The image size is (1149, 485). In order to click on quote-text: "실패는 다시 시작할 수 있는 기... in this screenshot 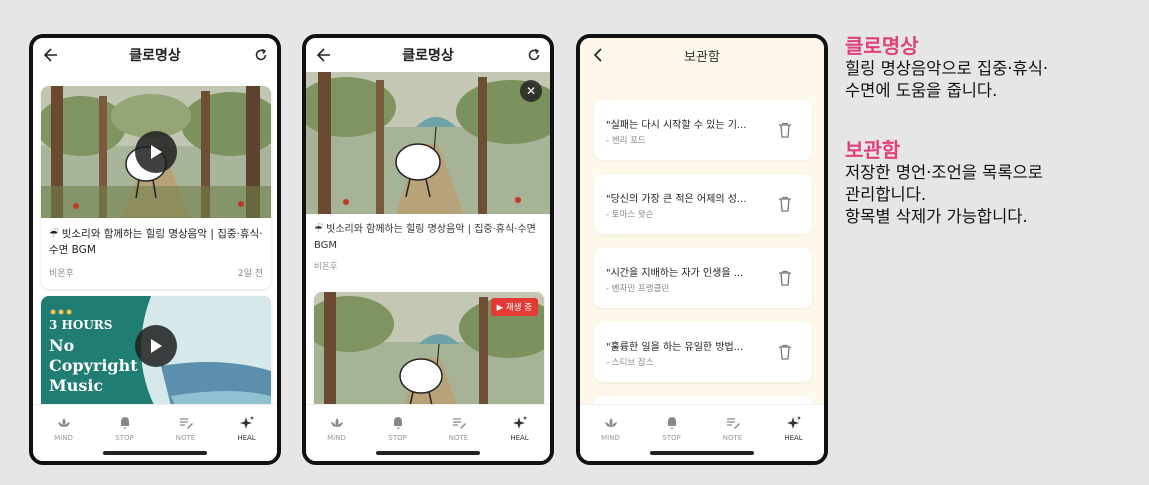, I will do `click(676, 125)`.